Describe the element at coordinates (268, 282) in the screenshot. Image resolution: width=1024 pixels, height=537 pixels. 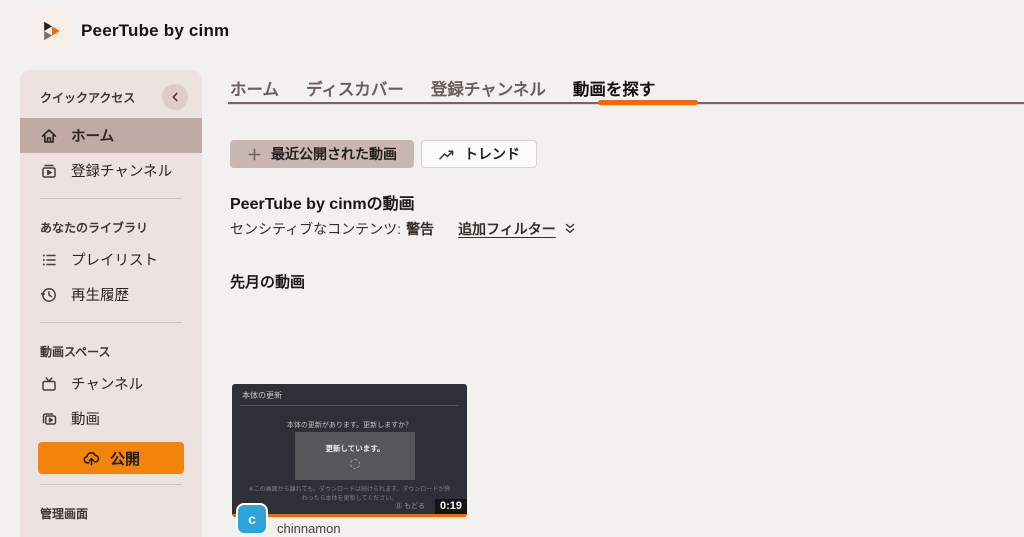
I see `last-month-section-title: 先月の動画` at that location.